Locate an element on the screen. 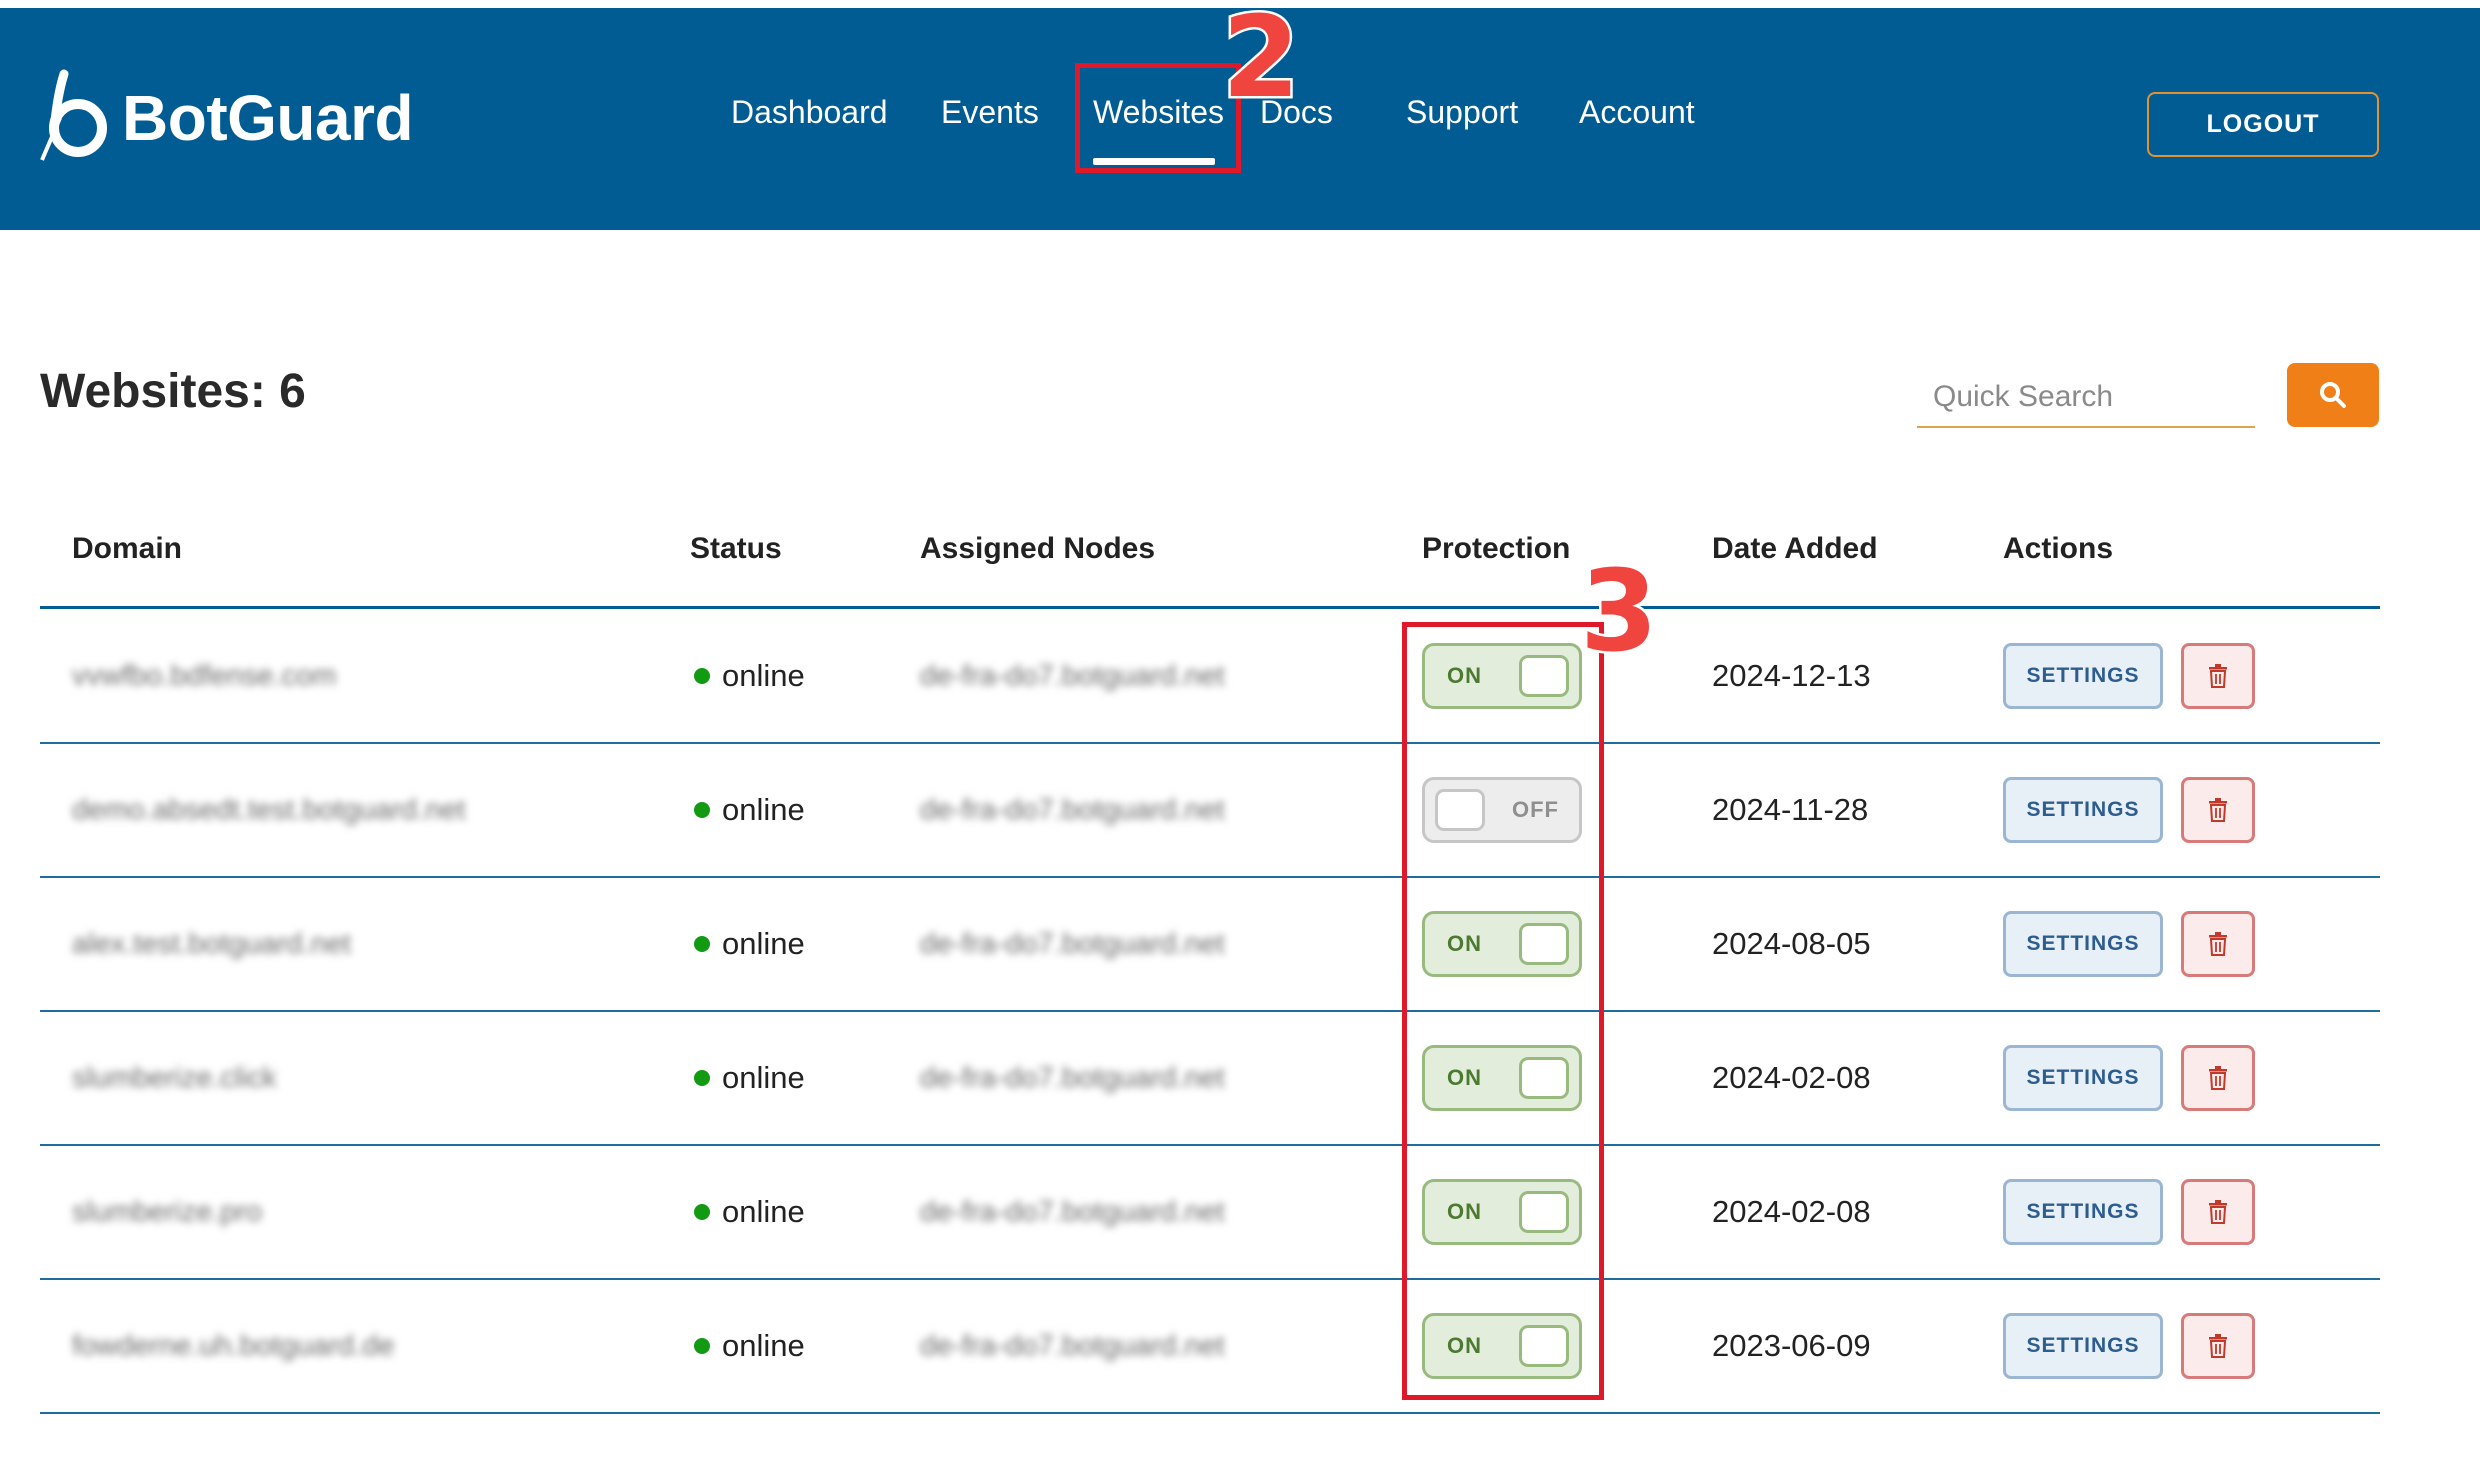 This screenshot has height=1460, width=2480. col-actions: Actions is located at coordinates (2058, 548).